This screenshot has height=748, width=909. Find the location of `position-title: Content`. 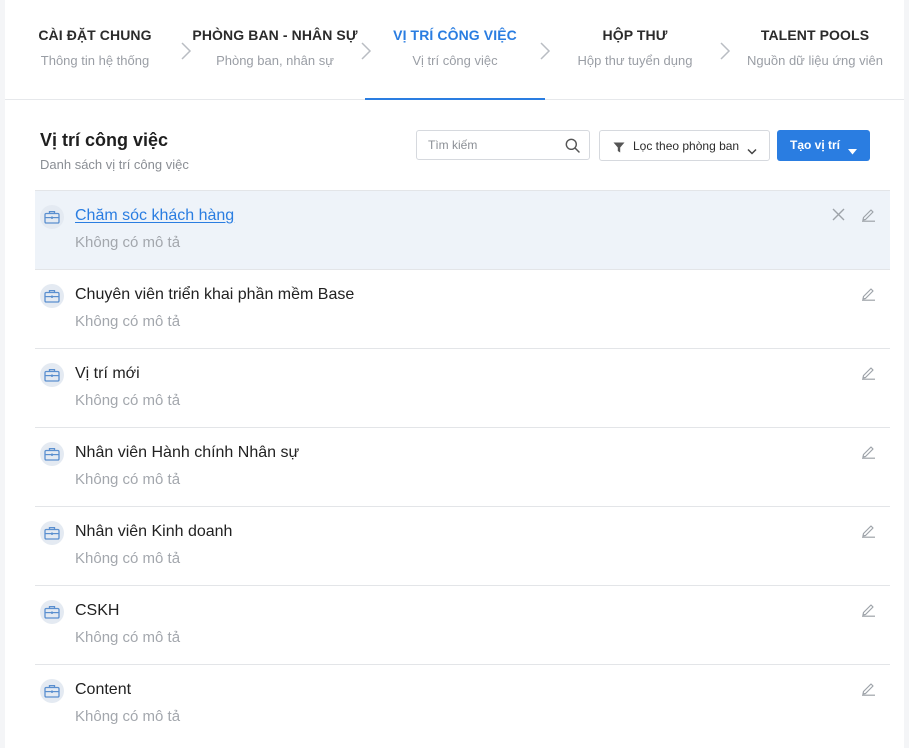

position-title: Content is located at coordinates (103, 689).